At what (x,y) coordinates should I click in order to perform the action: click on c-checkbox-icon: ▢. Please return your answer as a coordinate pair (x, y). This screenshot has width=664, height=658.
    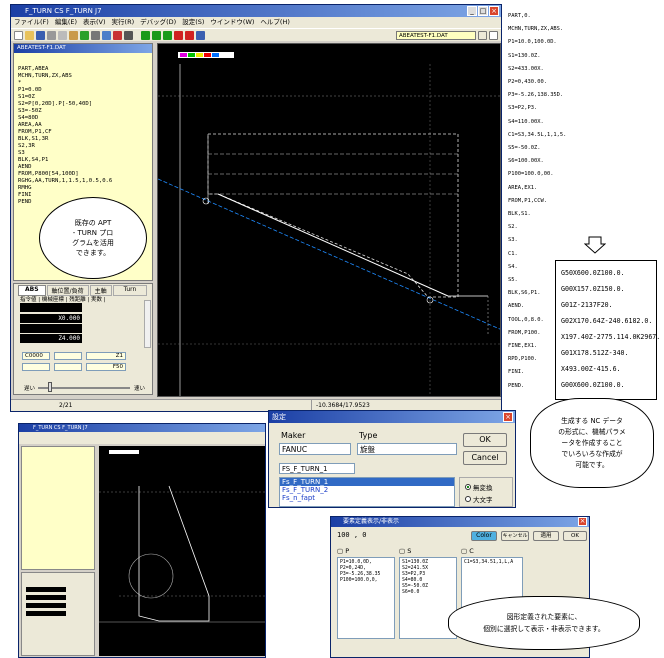
    Looking at the image, I should click on (465, 551).